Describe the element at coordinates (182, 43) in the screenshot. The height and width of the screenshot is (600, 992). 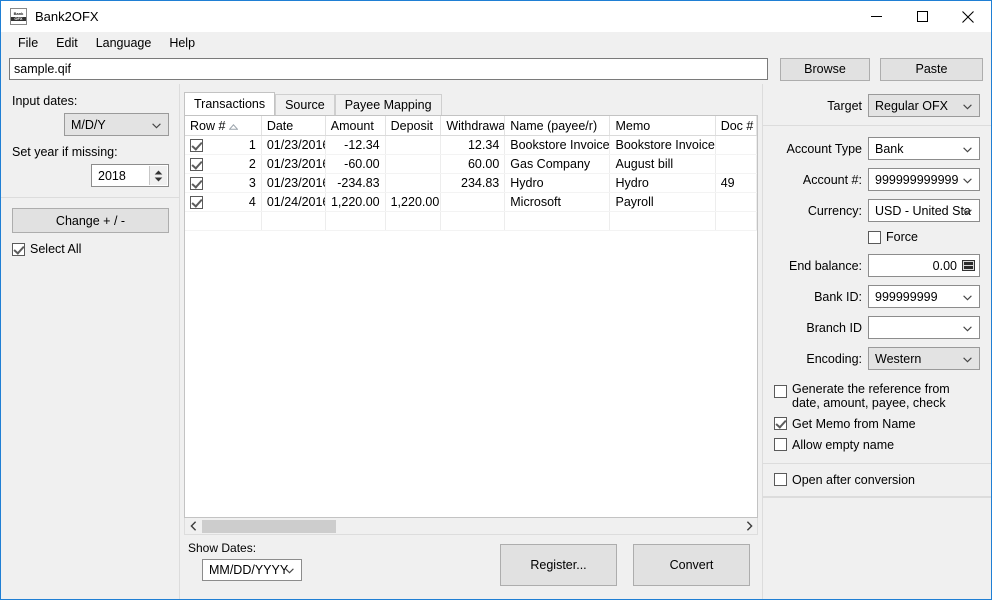
I see `menu-item-help: Help` at that location.